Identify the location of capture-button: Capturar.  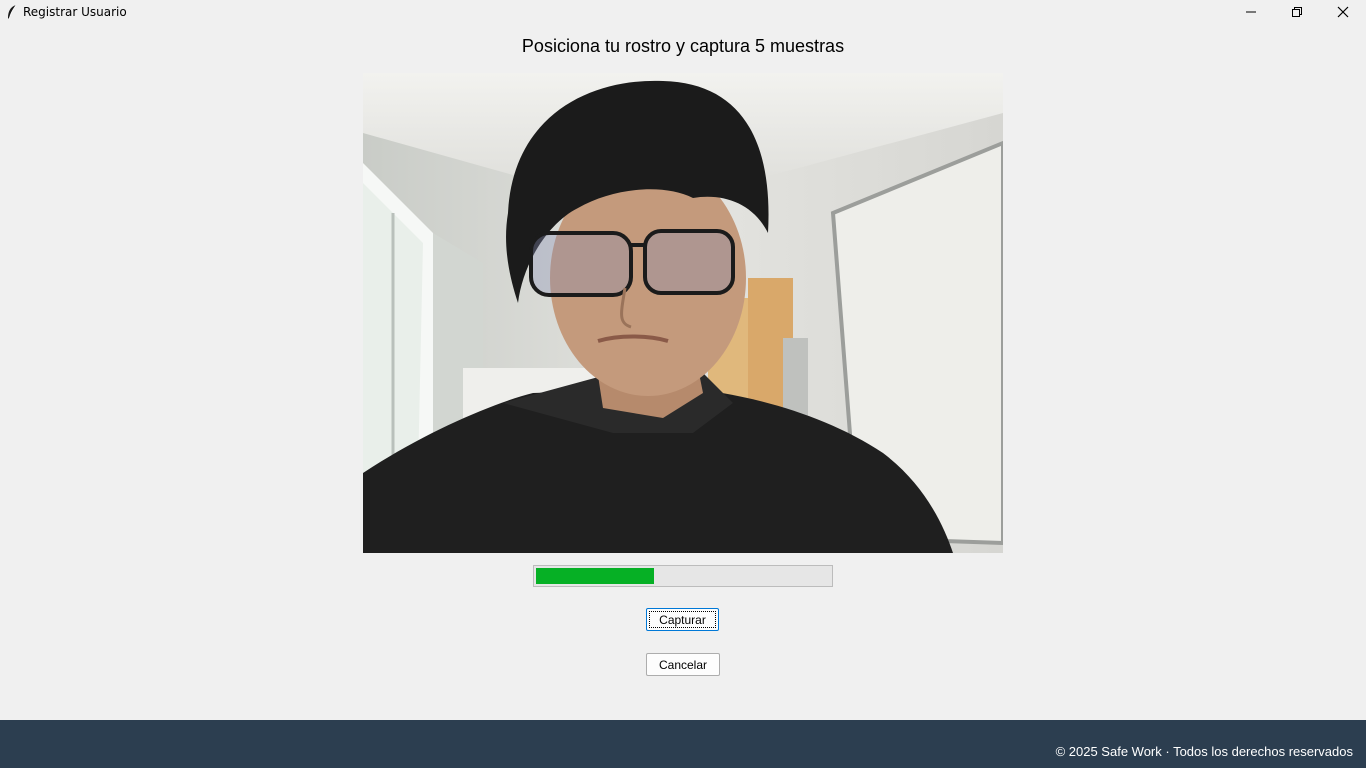
(682, 619).